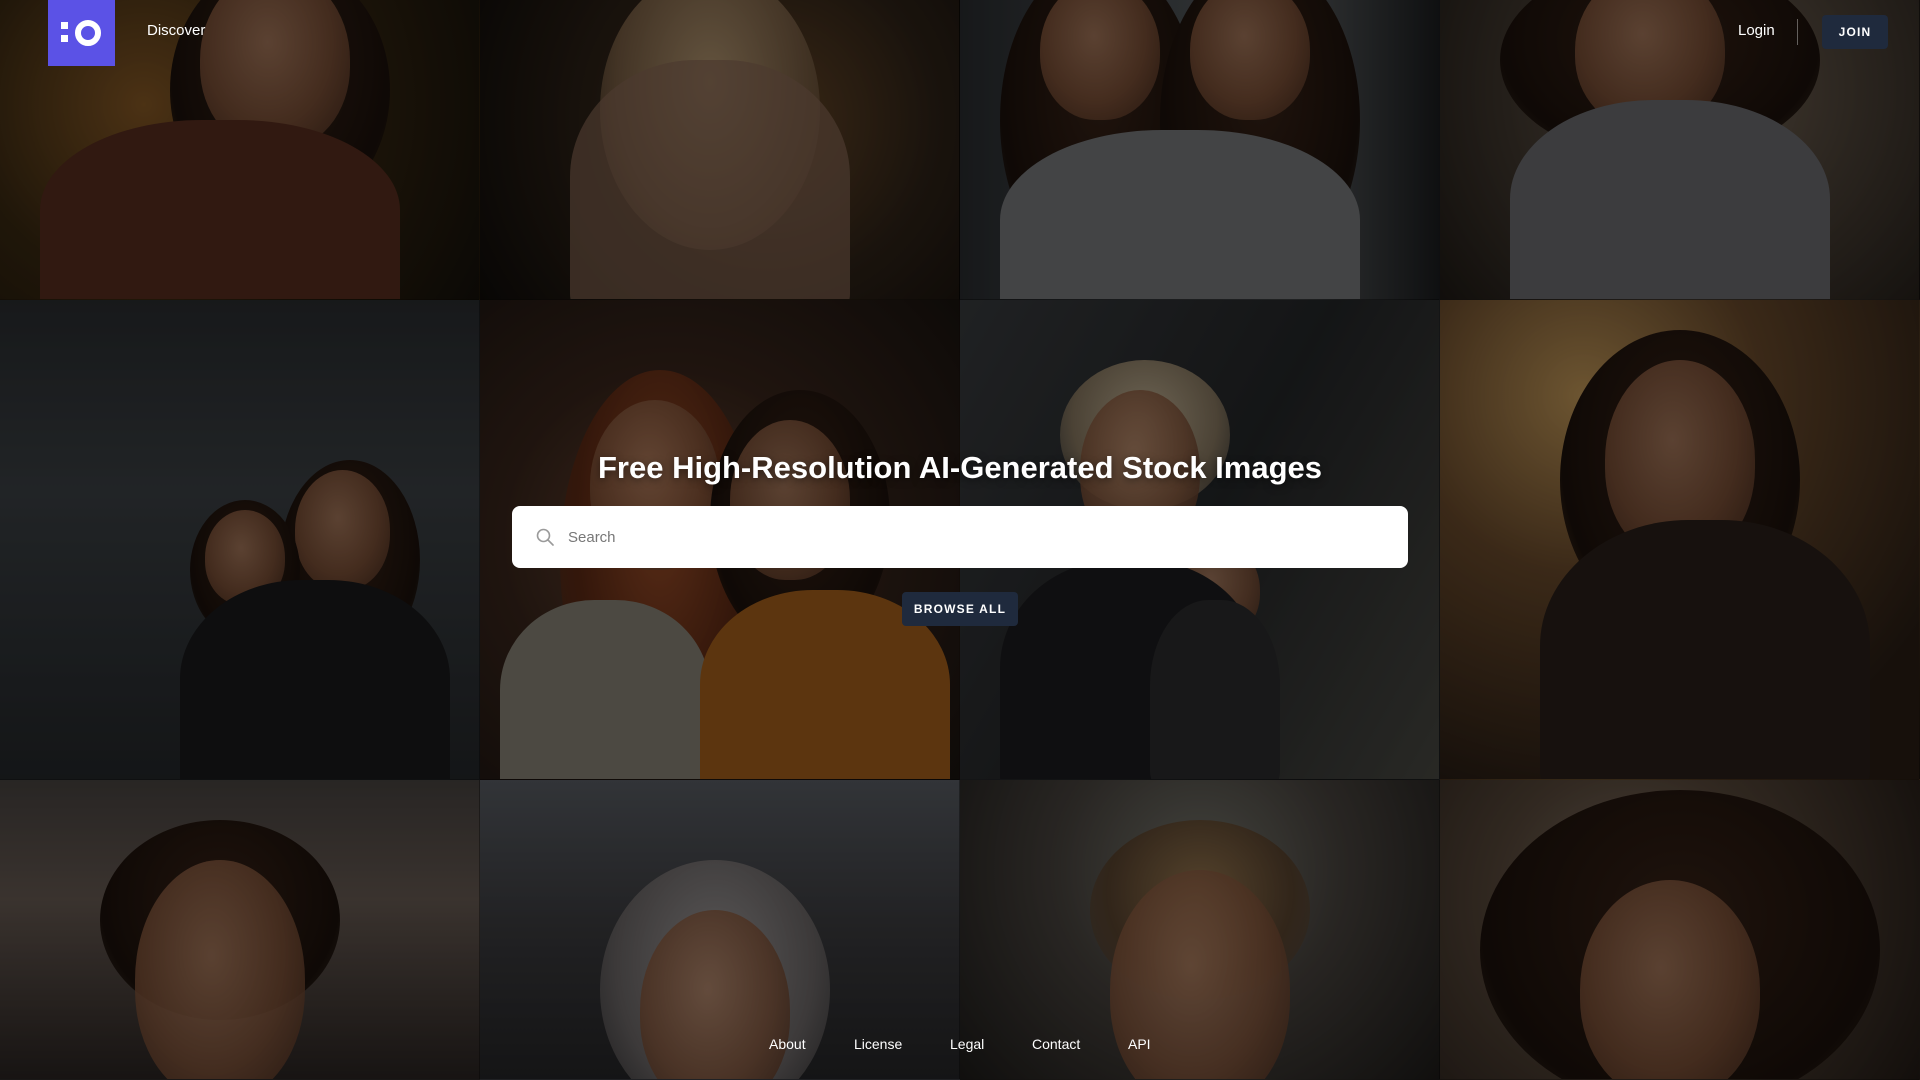  What do you see at coordinates (1756, 30) in the screenshot?
I see `login-link: Login` at bounding box center [1756, 30].